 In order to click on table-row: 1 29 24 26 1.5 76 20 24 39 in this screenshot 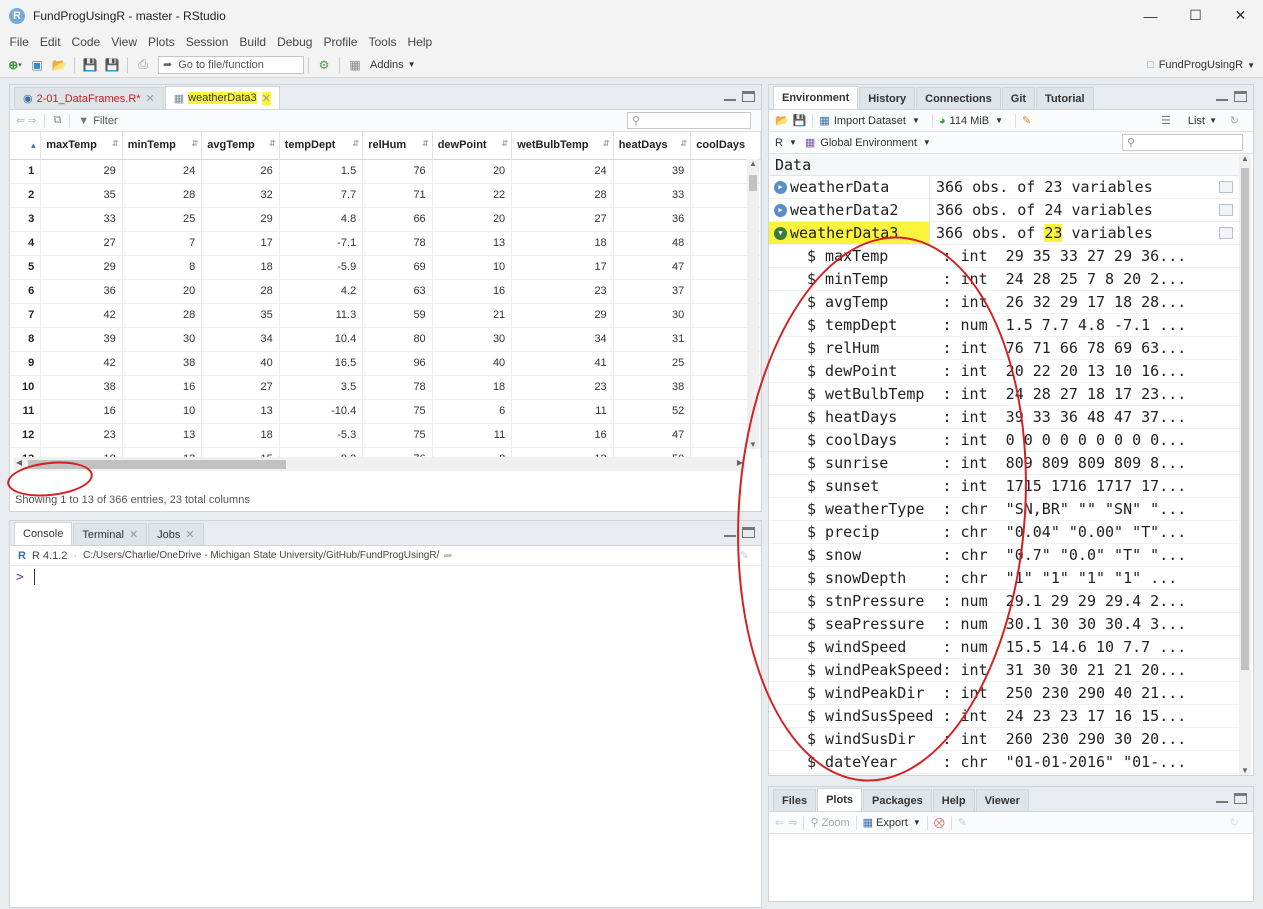, I will do `click(385, 171)`.